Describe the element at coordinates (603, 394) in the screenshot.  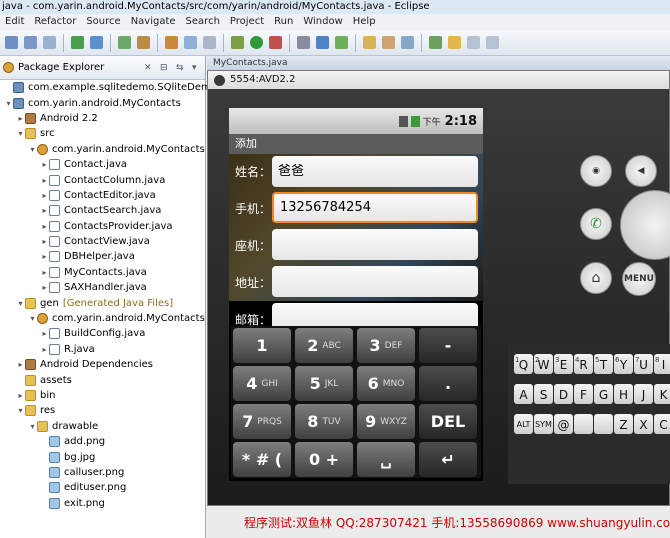
I see `keyboard-key: G` at that location.